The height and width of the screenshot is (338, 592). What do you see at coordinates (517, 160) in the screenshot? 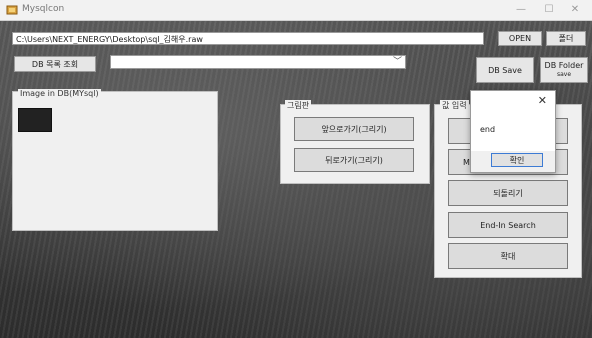
I see `dialog-ok-button: 확인` at bounding box center [517, 160].